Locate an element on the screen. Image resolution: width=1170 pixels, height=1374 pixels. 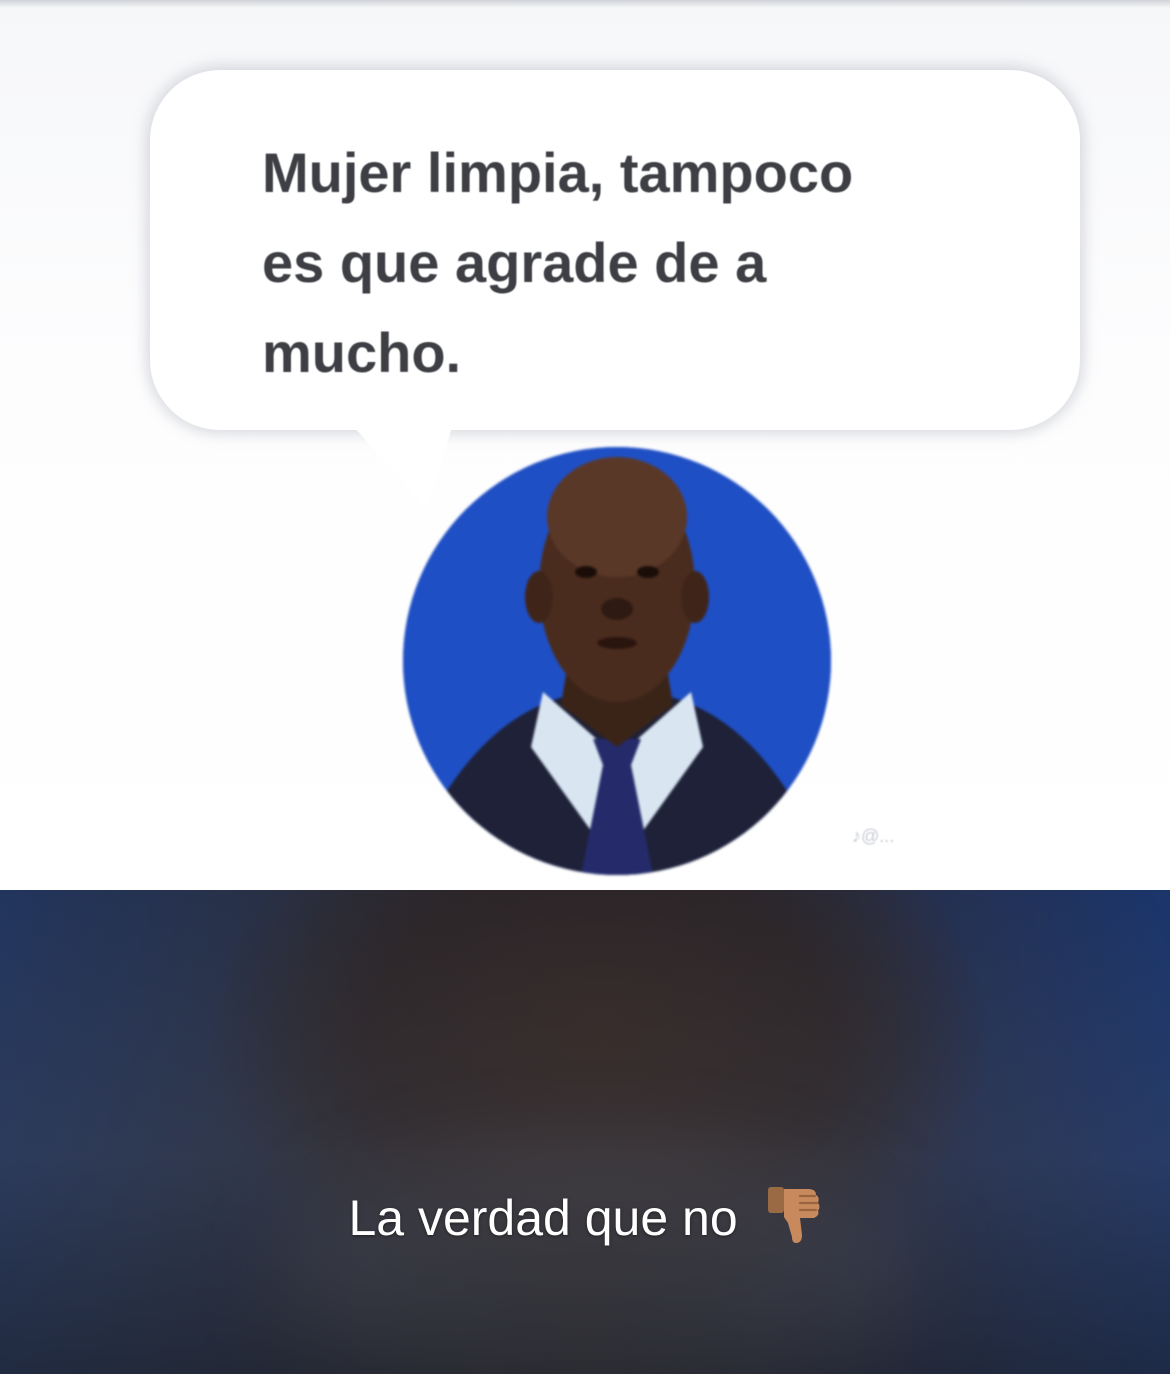
avatar is located at coordinates (617, 661).